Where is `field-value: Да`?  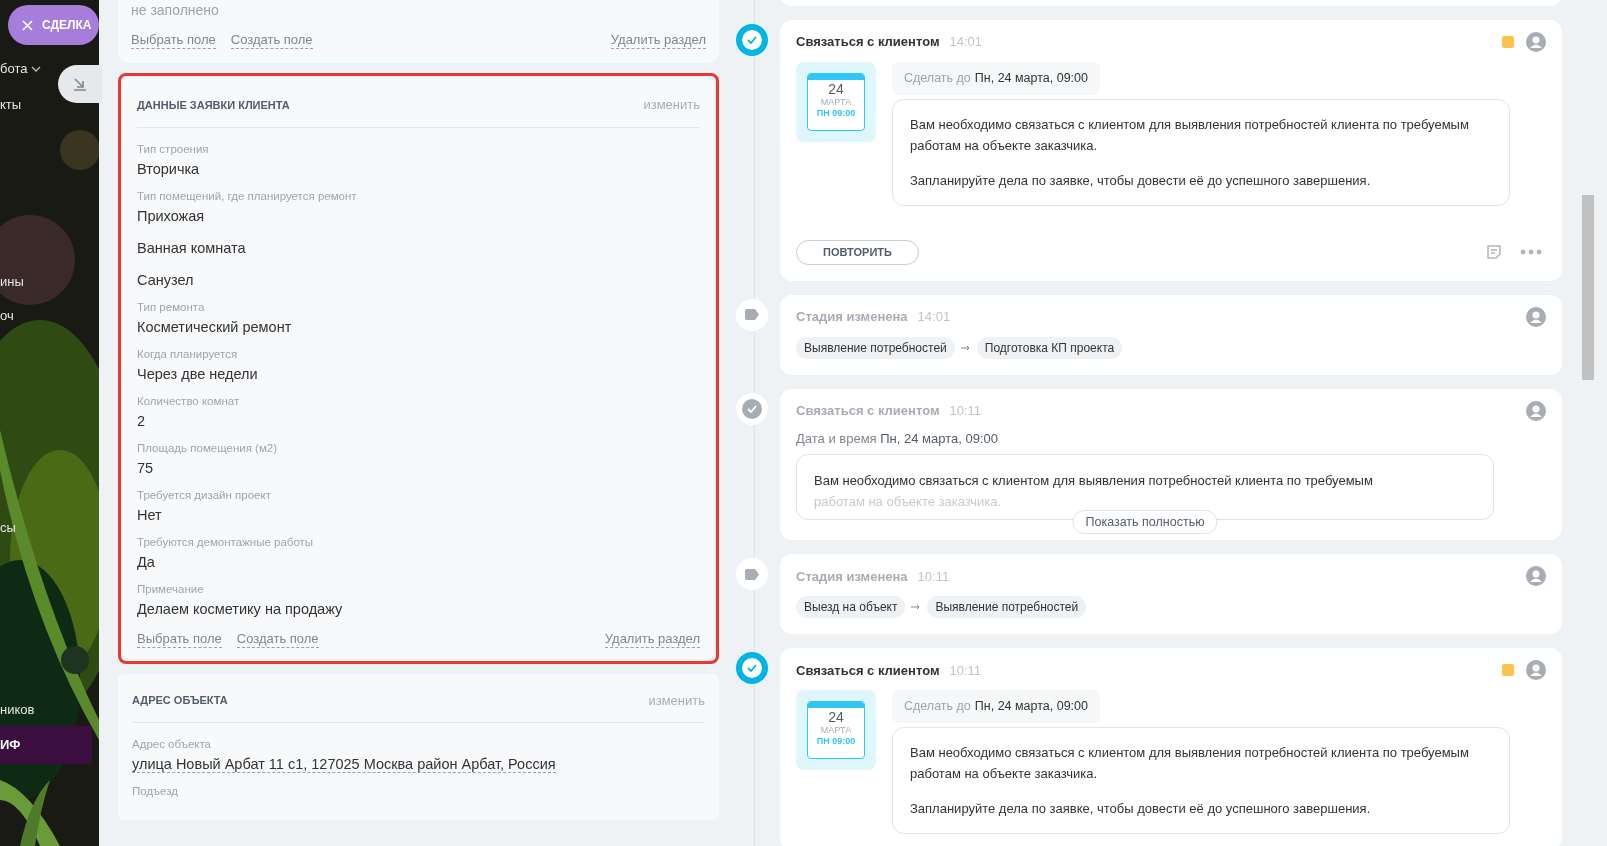
field-value: Да is located at coordinates (146, 561).